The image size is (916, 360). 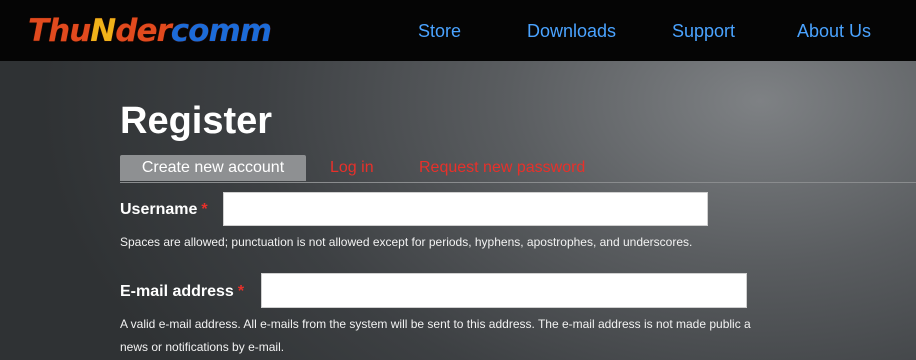 What do you see at coordinates (221, 31) in the screenshot?
I see `logo-text-part4: comm` at bounding box center [221, 31].